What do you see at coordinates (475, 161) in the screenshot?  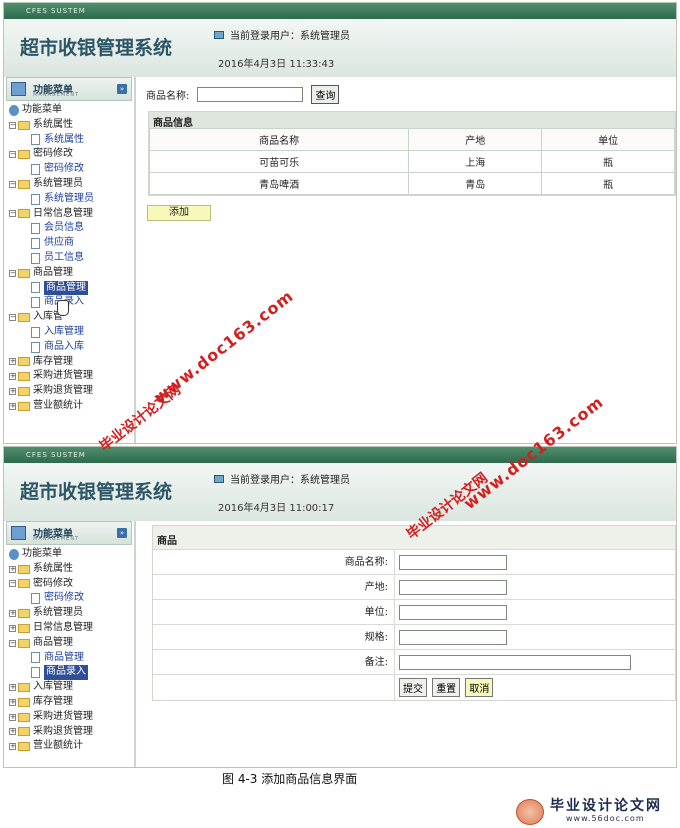 I see `table-cell: 上海` at bounding box center [475, 161].